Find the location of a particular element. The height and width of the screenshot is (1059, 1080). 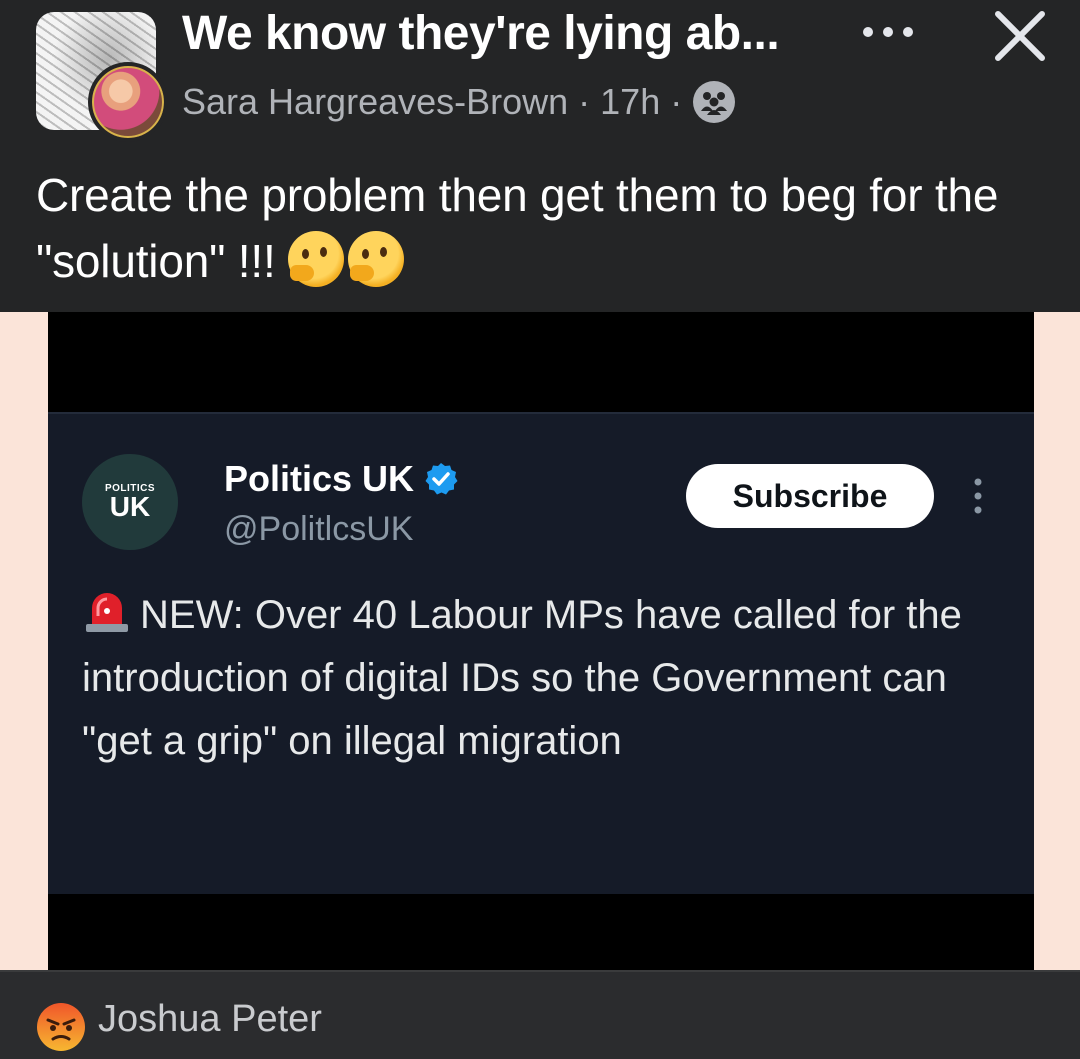

more-horizontal-icon is located at coordinates (888, 32).